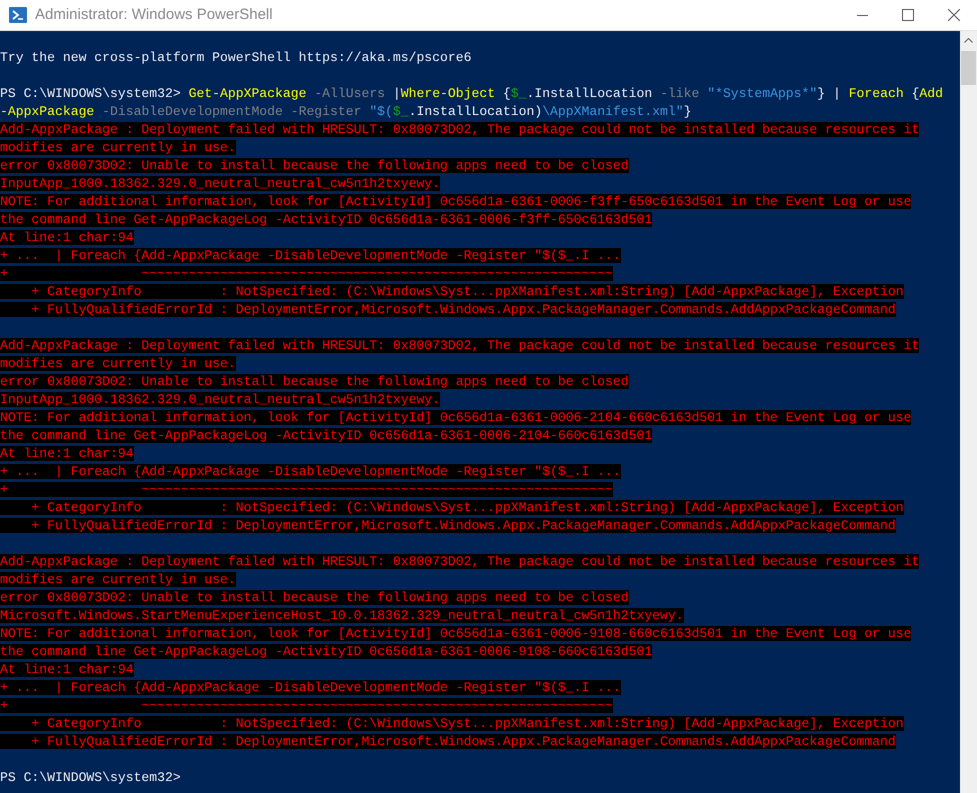 This screenshot has height=793, width=977. What do you see at coordinates (47, 111) in the screenshot?
I see `command-token: -AppxPackage` at bounding box center [47, 111].